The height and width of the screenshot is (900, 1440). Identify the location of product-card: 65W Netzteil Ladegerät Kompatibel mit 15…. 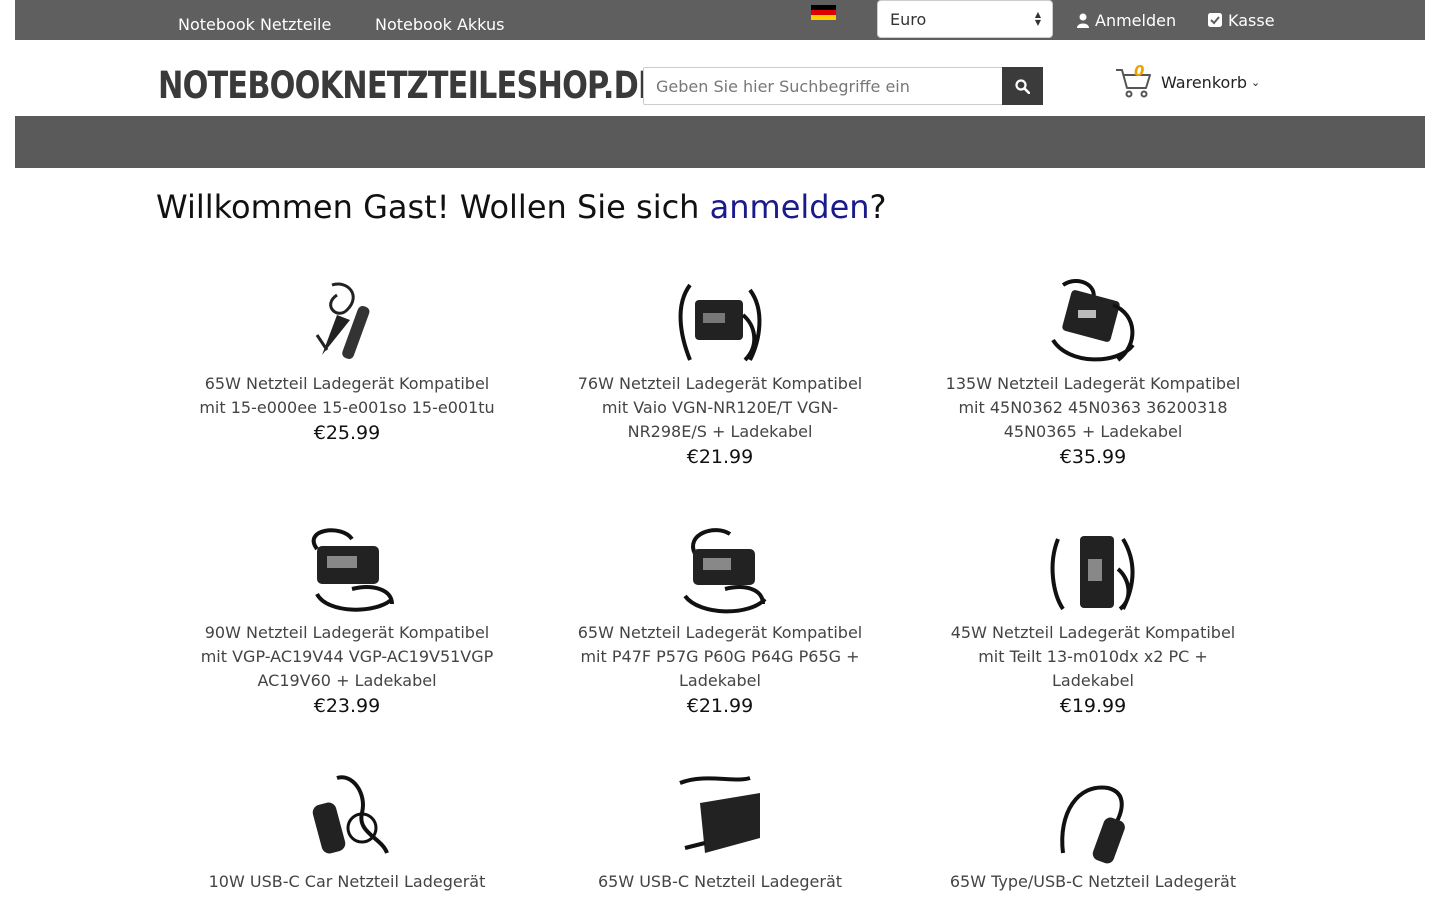
(347, 359).